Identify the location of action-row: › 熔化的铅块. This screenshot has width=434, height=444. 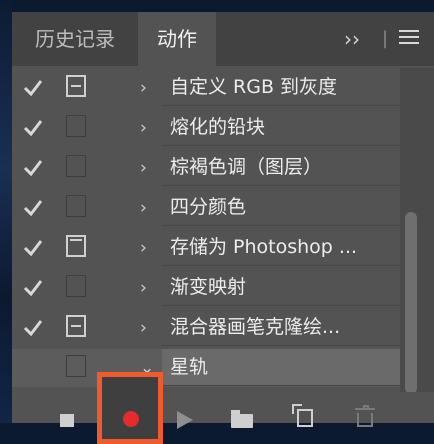
(206, 128).